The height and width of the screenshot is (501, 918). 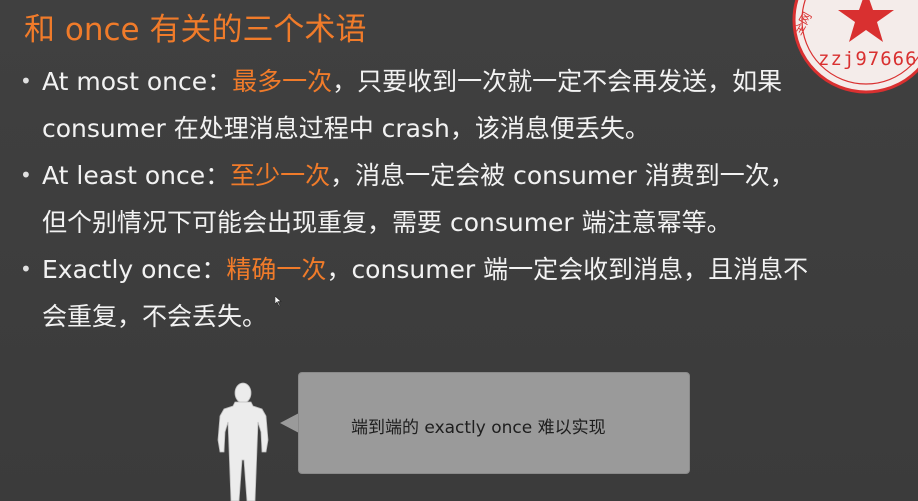 I want to click on bullet-highlight: 至少一次, so click(x=280, y=175).